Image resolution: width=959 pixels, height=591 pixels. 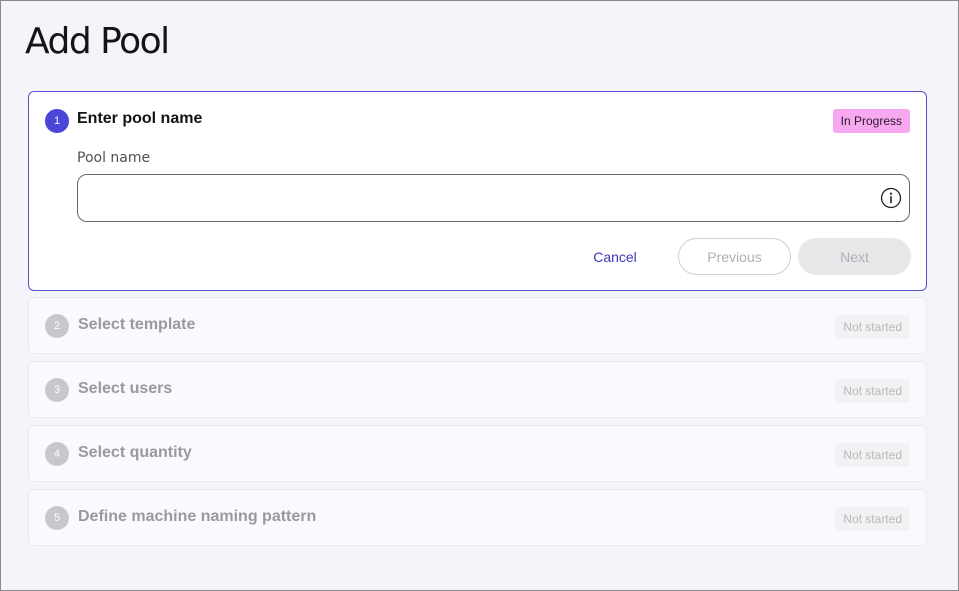 I want to click on step-number: 2, so click(x=57, y=326).